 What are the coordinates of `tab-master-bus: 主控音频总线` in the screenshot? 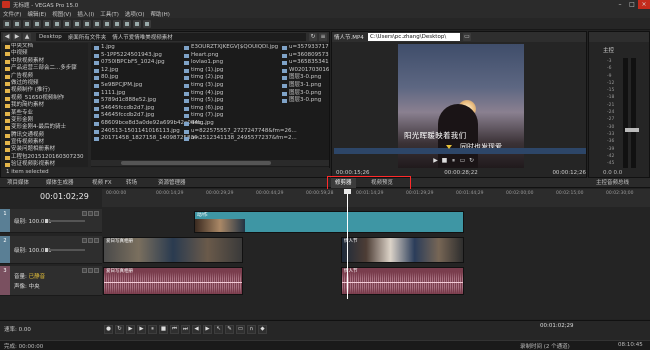 It's located at (612, 183).